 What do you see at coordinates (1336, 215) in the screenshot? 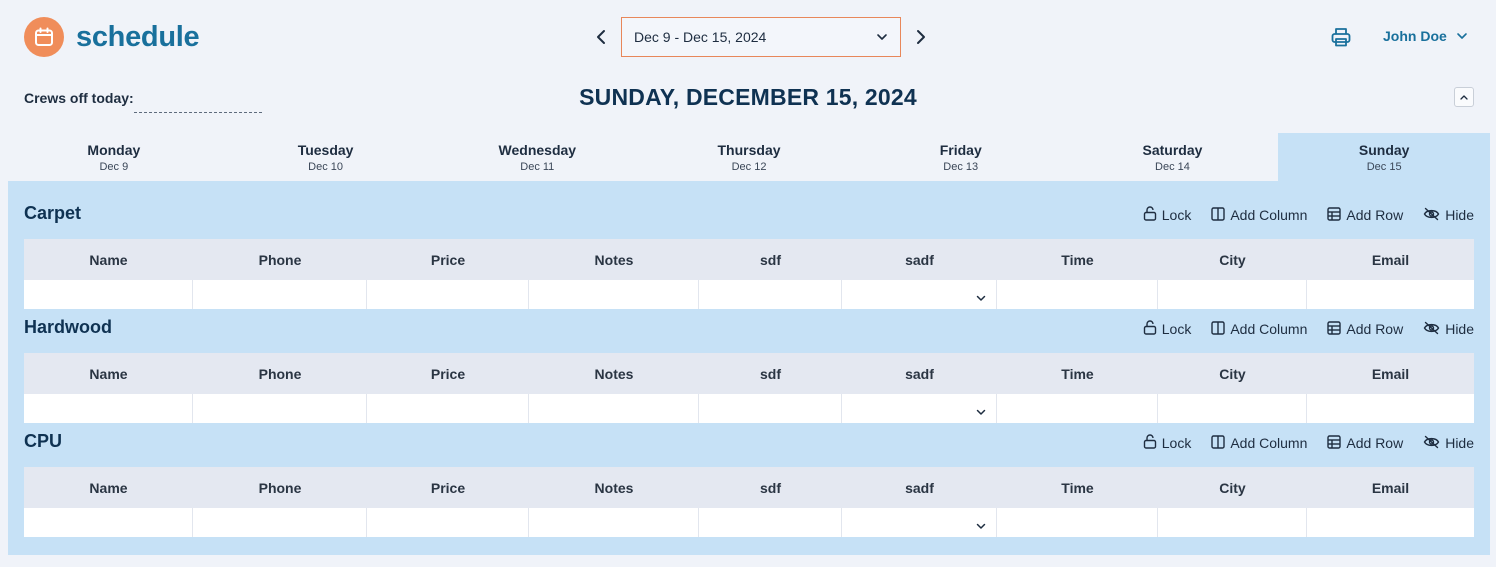
I see `table-icon` at bounding box center [1336, 215].